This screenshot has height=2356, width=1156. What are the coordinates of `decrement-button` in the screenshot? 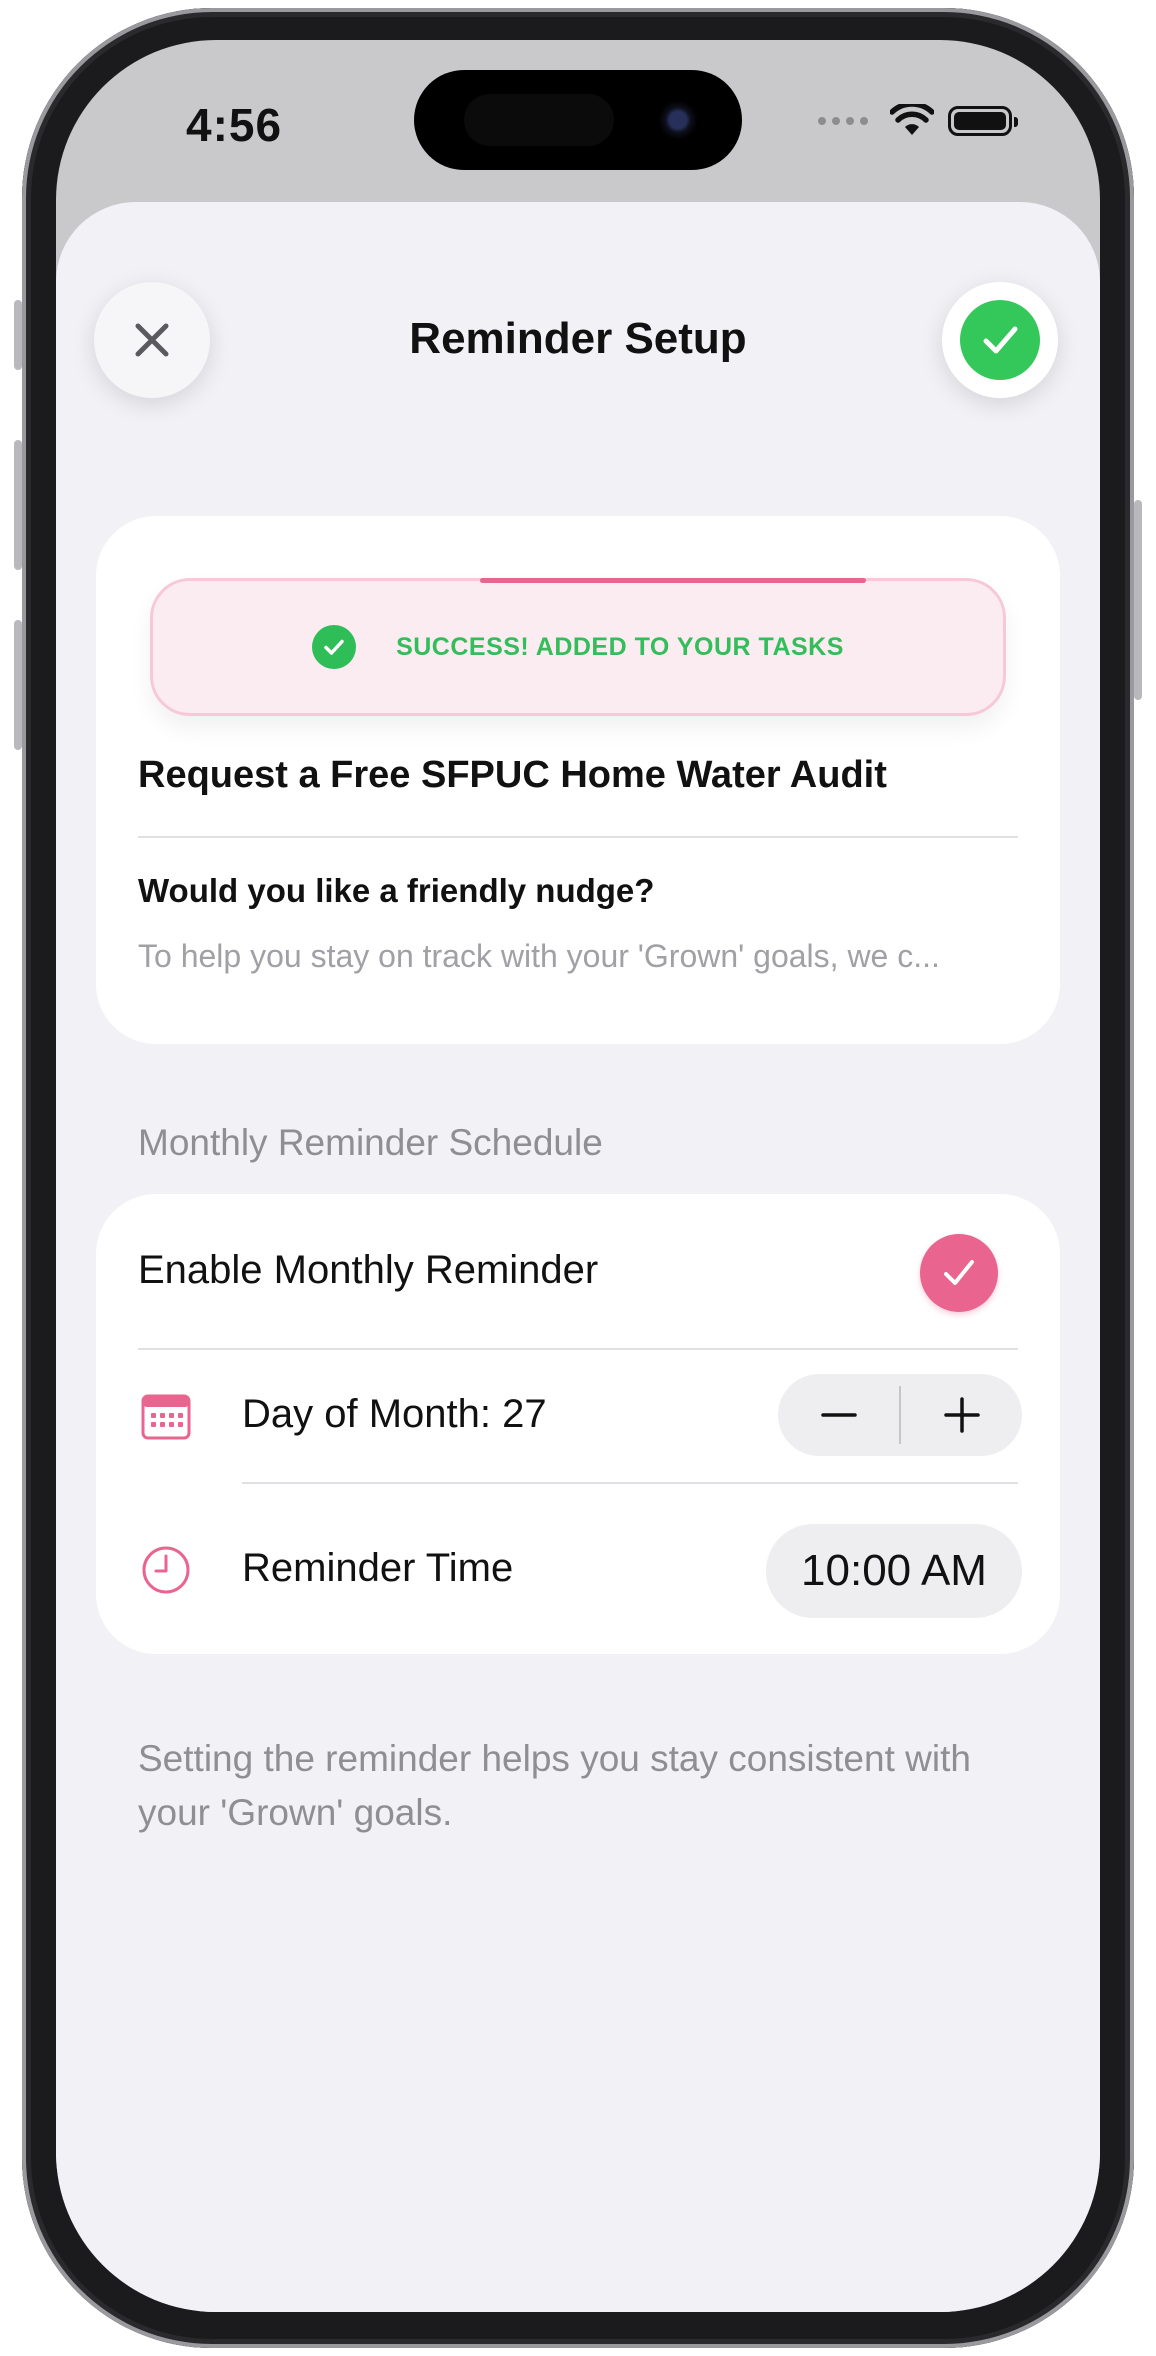 It's located at (838, 1415).